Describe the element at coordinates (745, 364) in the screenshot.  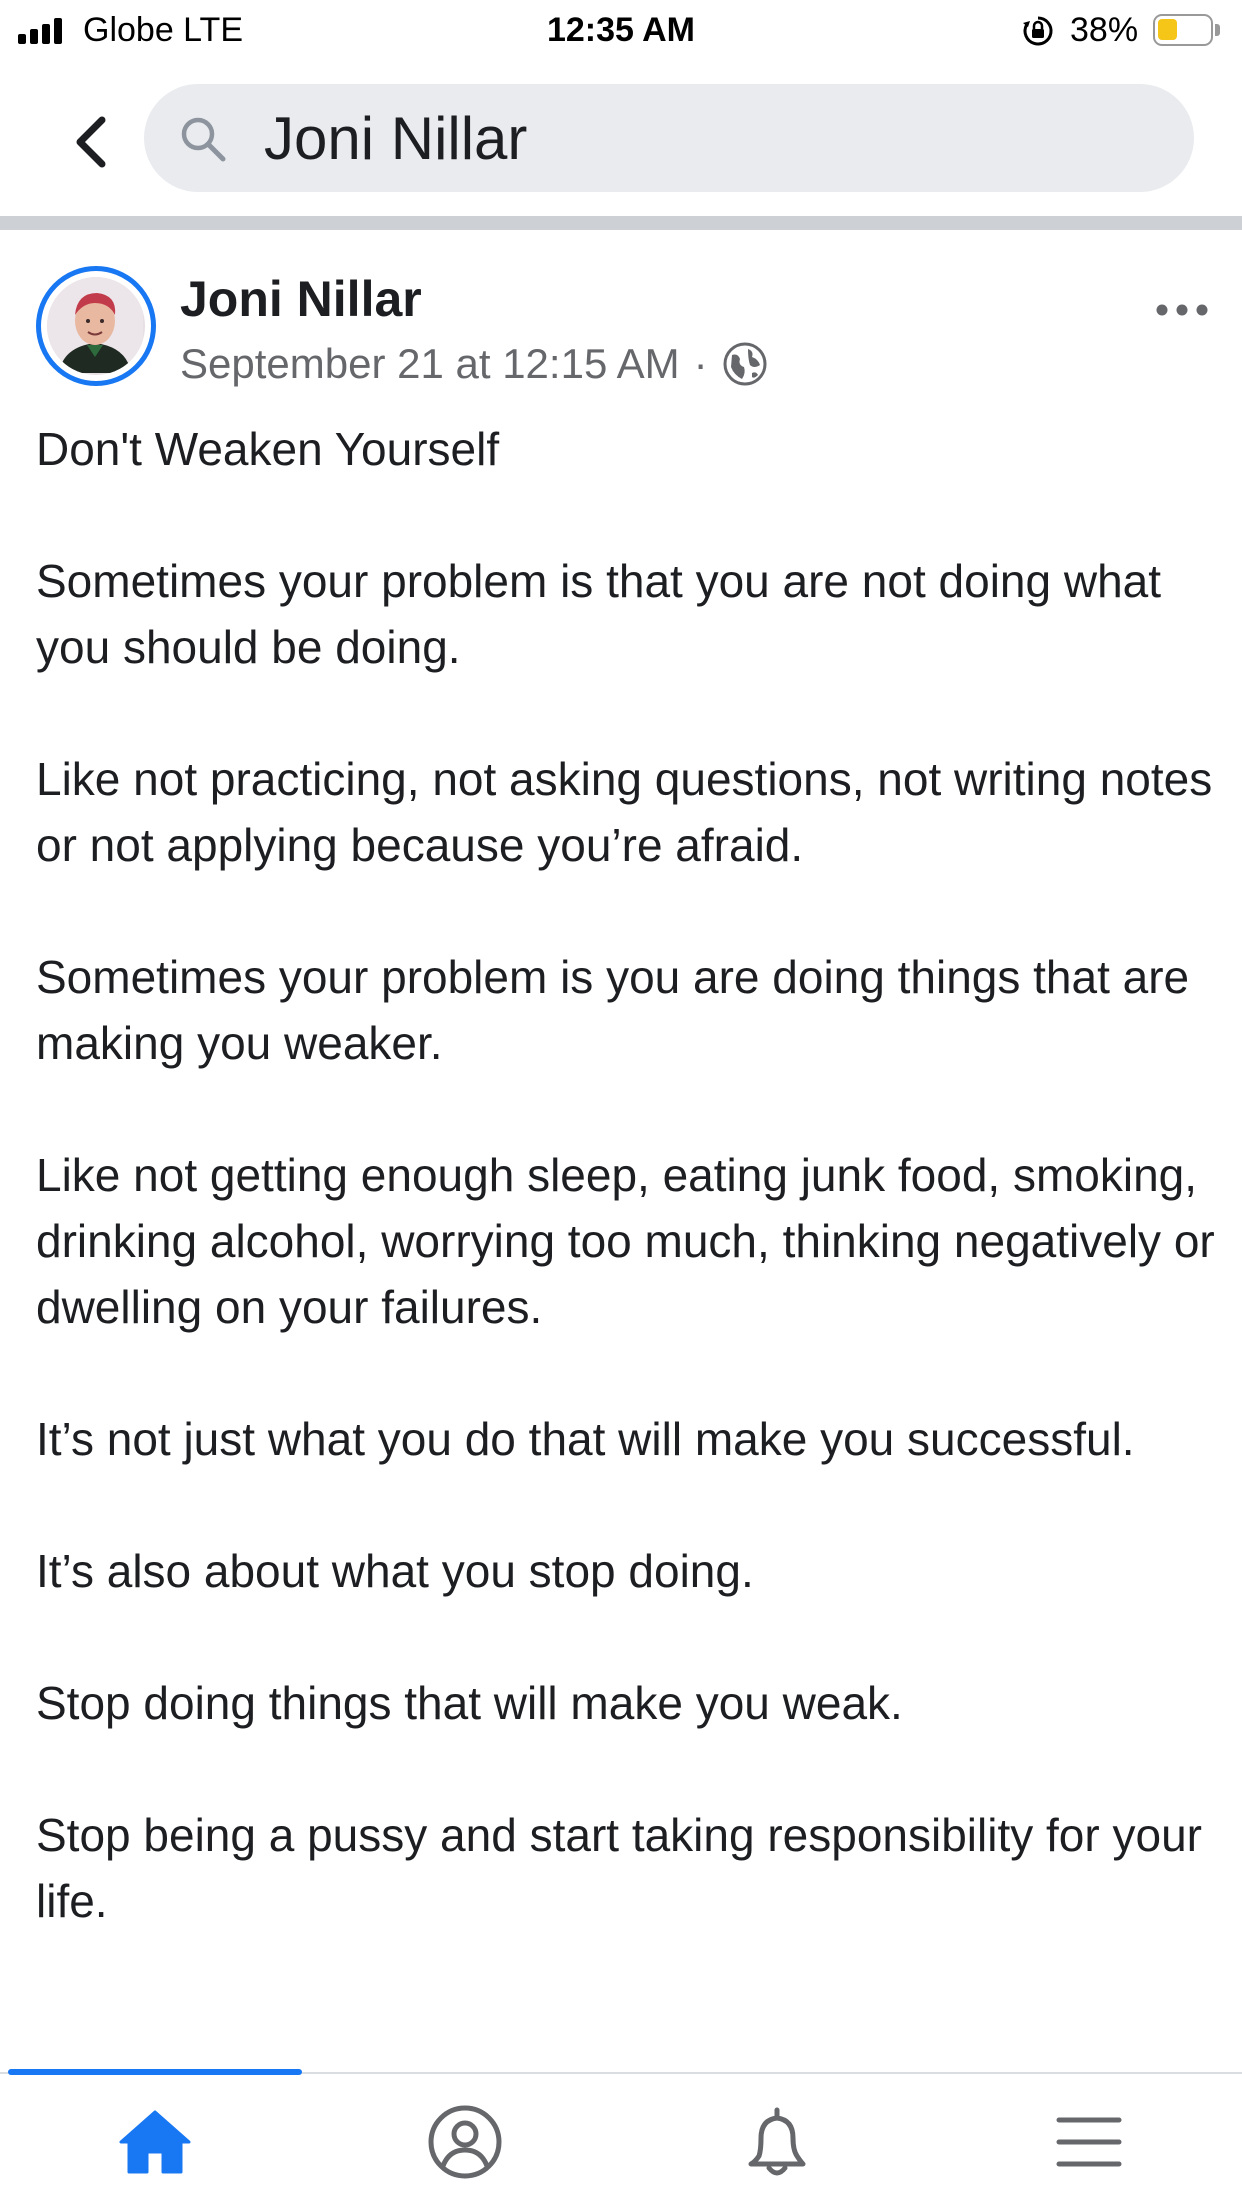
I see `globe-icon` at that location.